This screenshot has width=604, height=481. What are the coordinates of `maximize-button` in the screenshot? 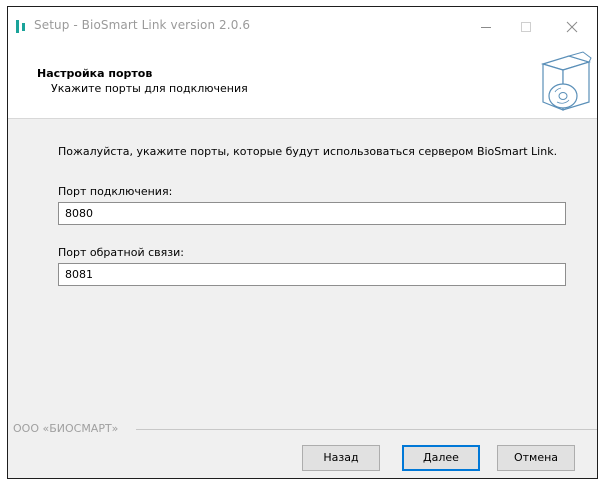 It's located at (526, 27).